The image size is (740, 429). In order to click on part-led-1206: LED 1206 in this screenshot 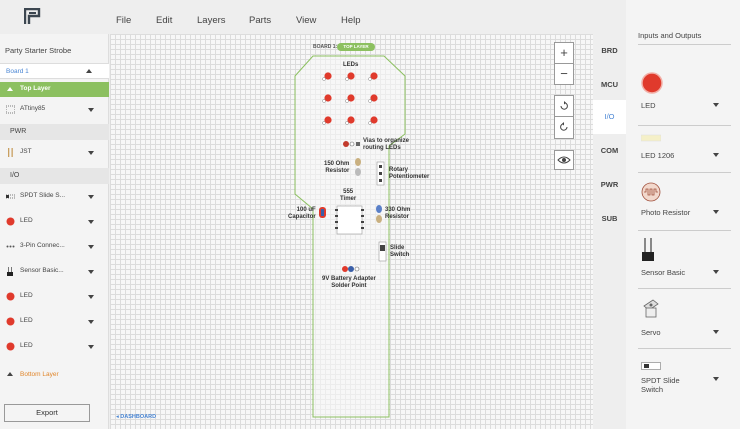, I will do `click(685, 153)`.